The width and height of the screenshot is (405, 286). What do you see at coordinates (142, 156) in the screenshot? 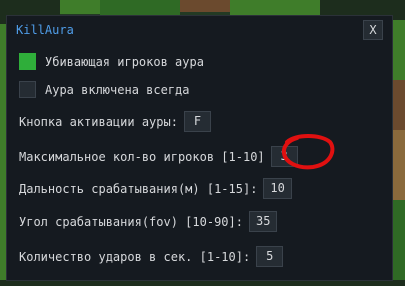
I see `max-players-label: Максимальное кол-во игроков [1-10]` at bounding box center [142, 156].